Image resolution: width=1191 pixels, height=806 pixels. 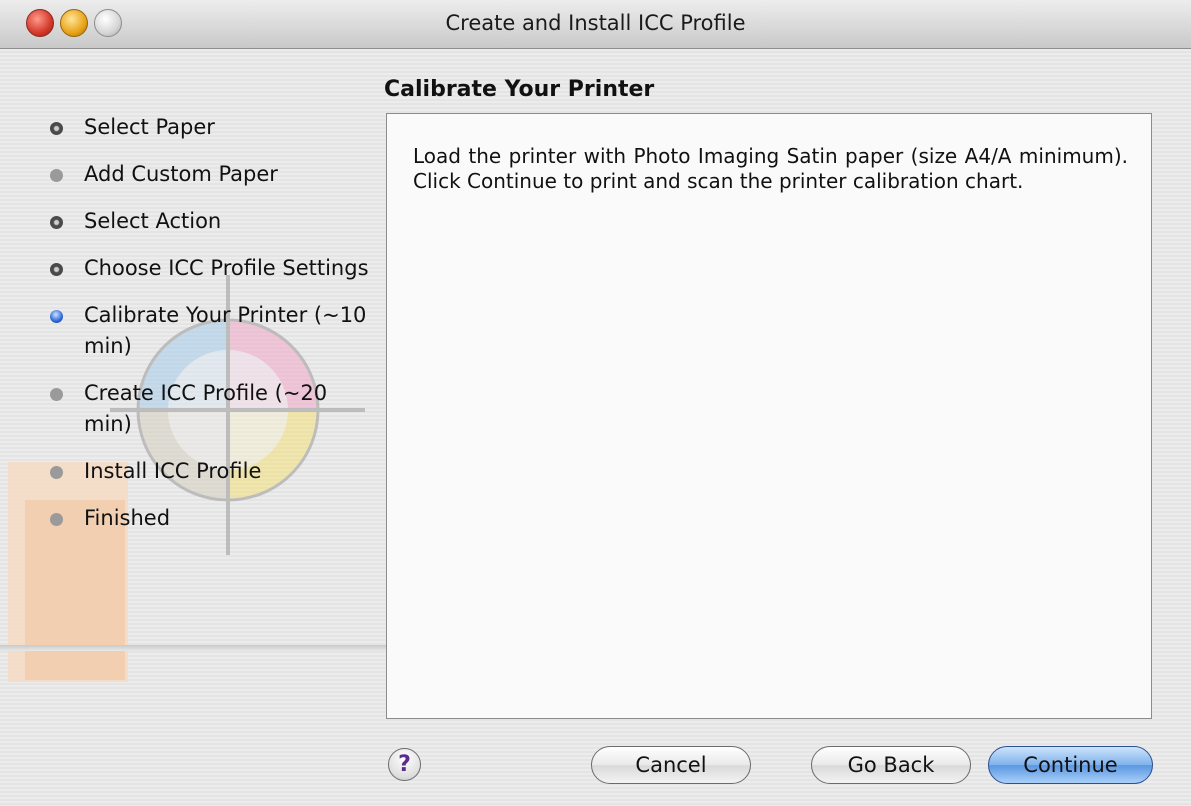 What do you see at coordinates (185, 518) in the screenshot?
I see `step-finished: Finished` at bounding box center [185, 518].